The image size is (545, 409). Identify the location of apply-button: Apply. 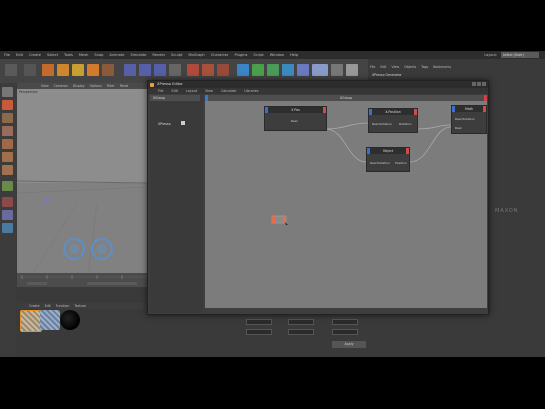
(349, 344).